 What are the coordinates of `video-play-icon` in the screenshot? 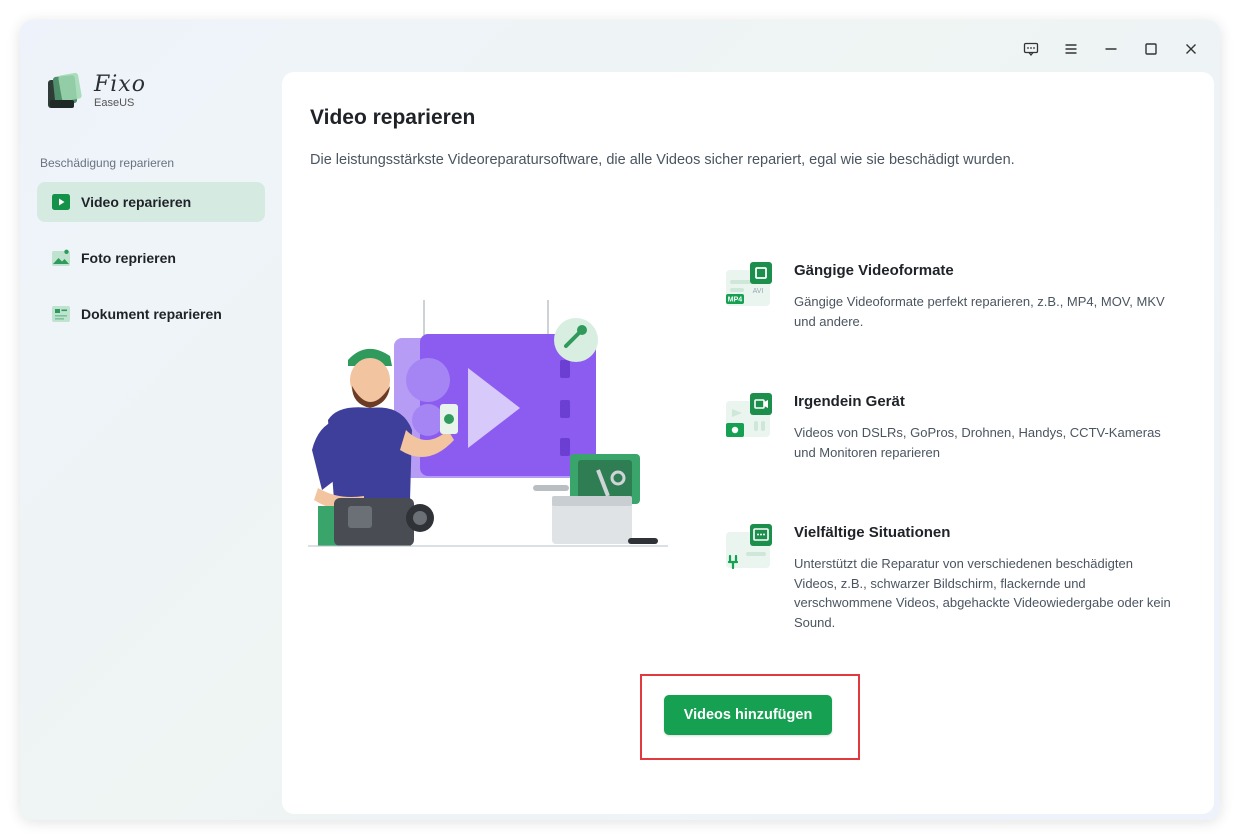 It's located at (61, 202).